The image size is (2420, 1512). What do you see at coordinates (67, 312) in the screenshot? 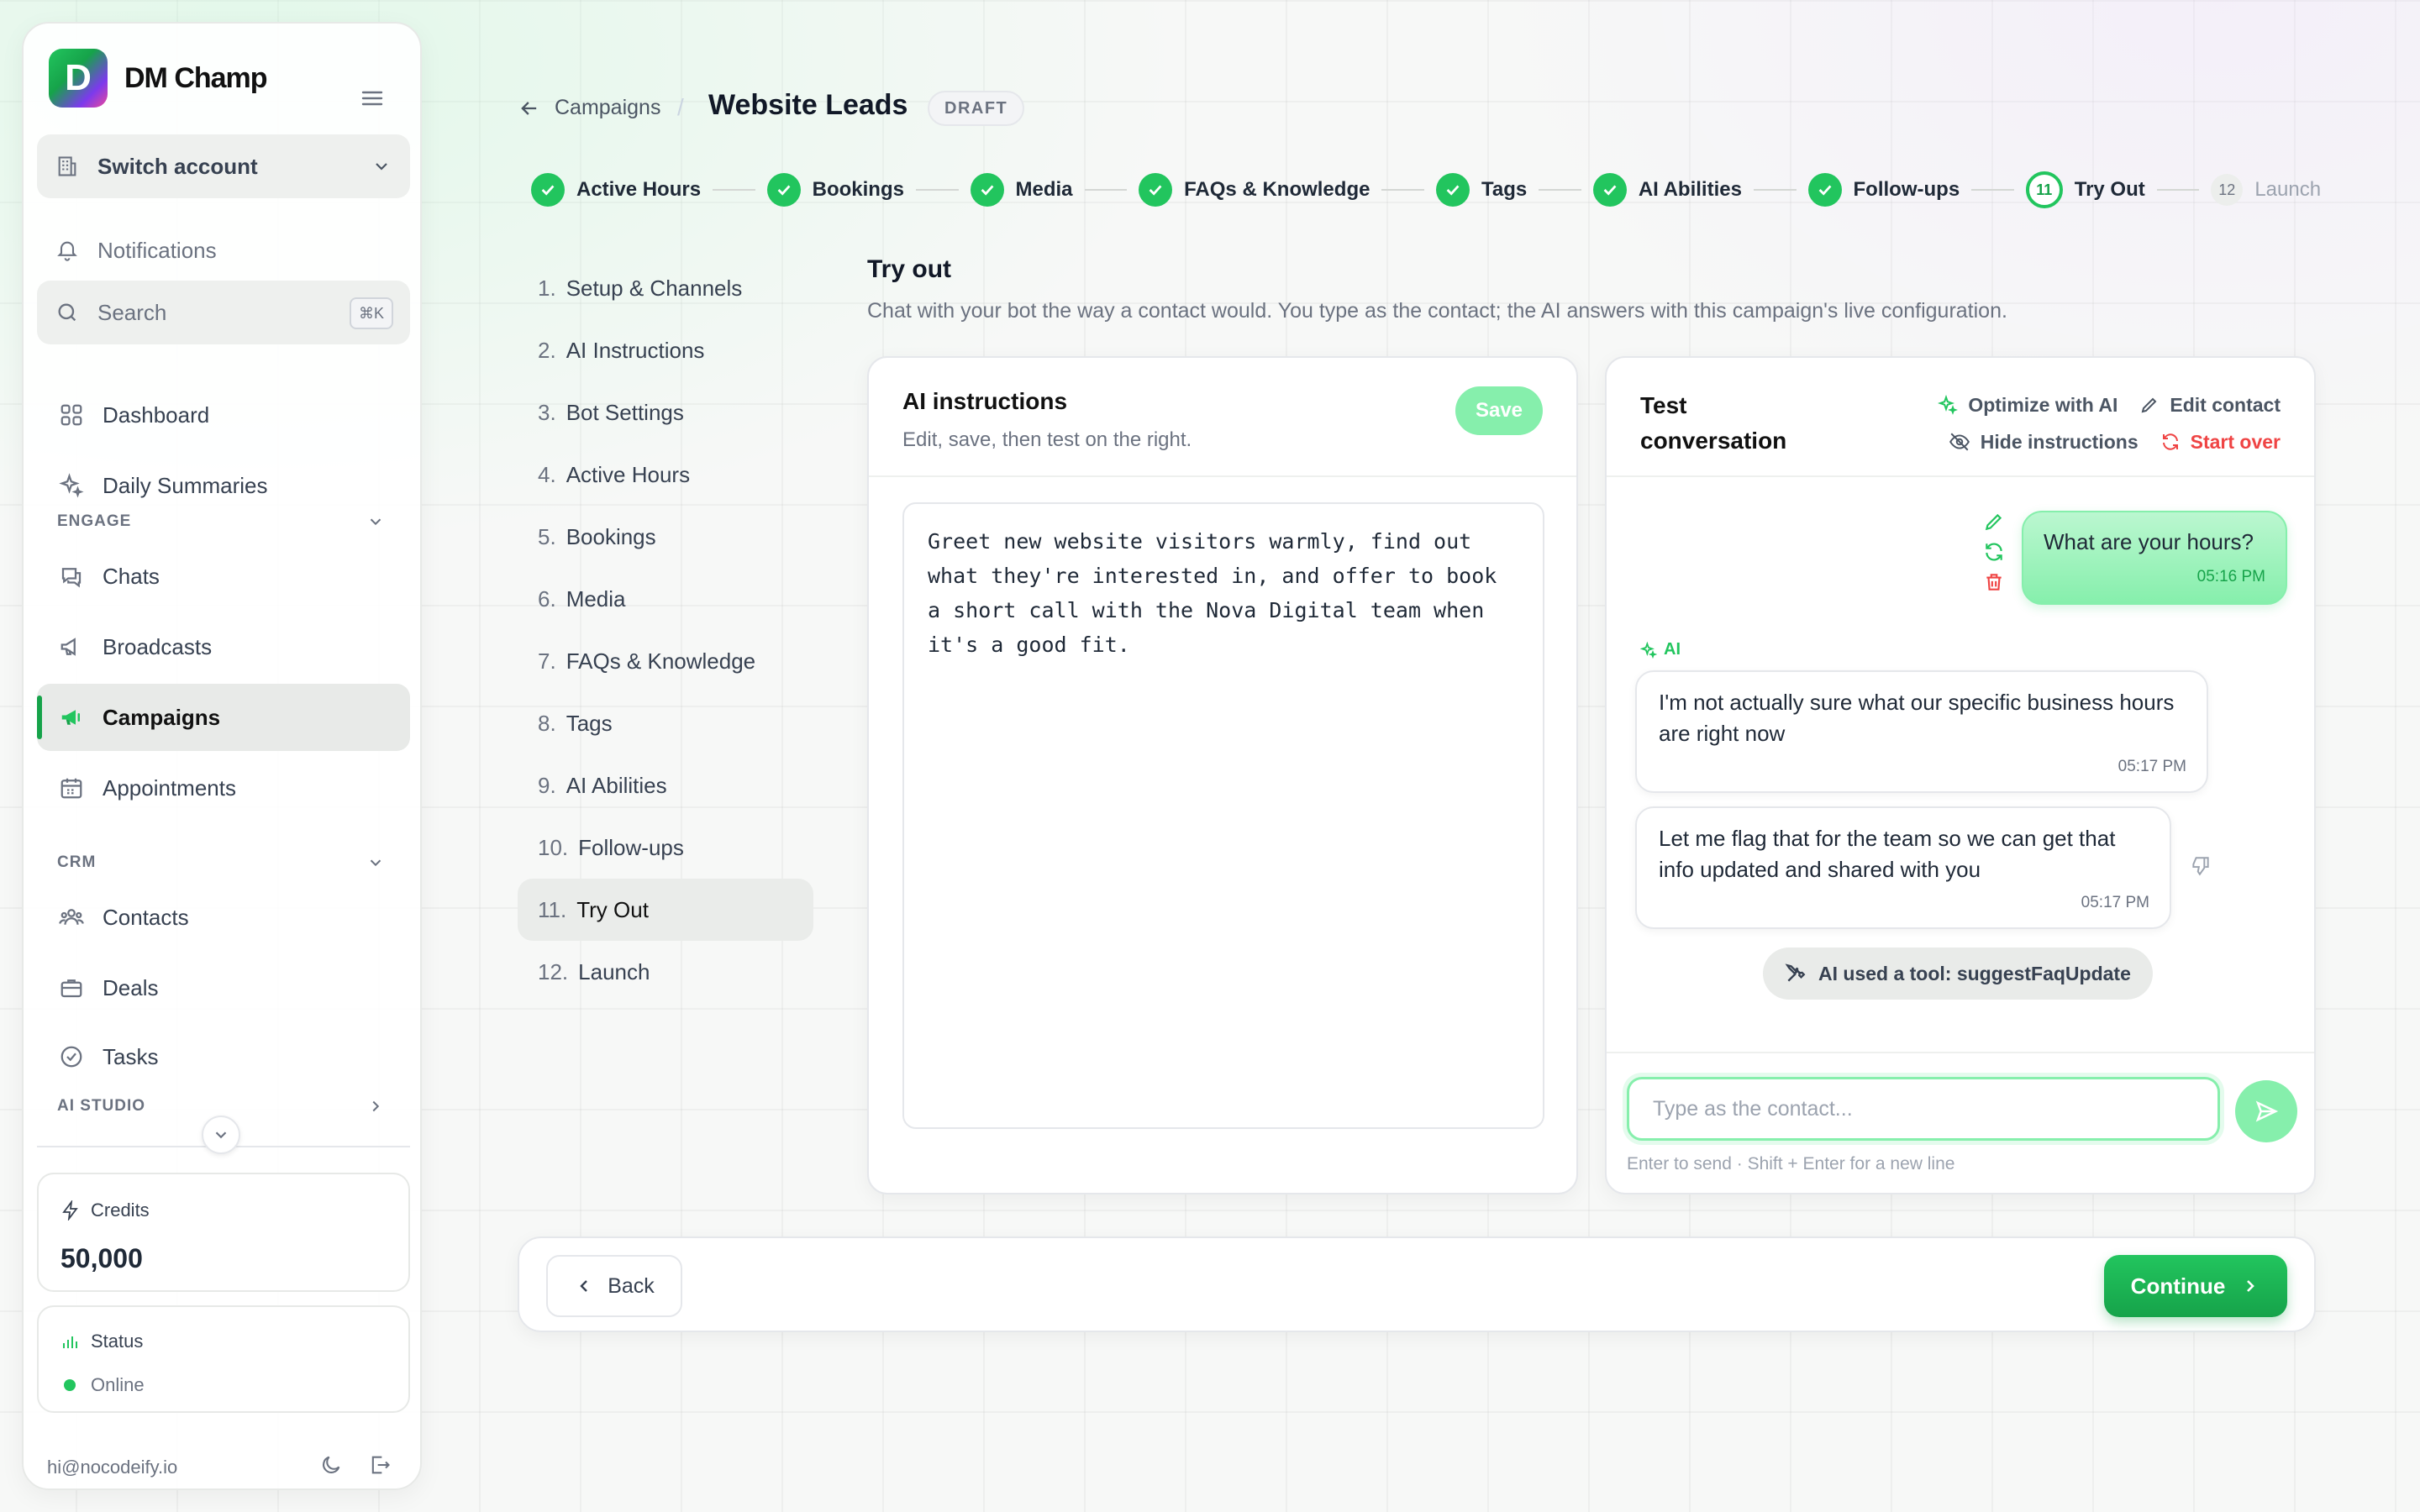
I see `search-icon` at bounding box center [67, 312].